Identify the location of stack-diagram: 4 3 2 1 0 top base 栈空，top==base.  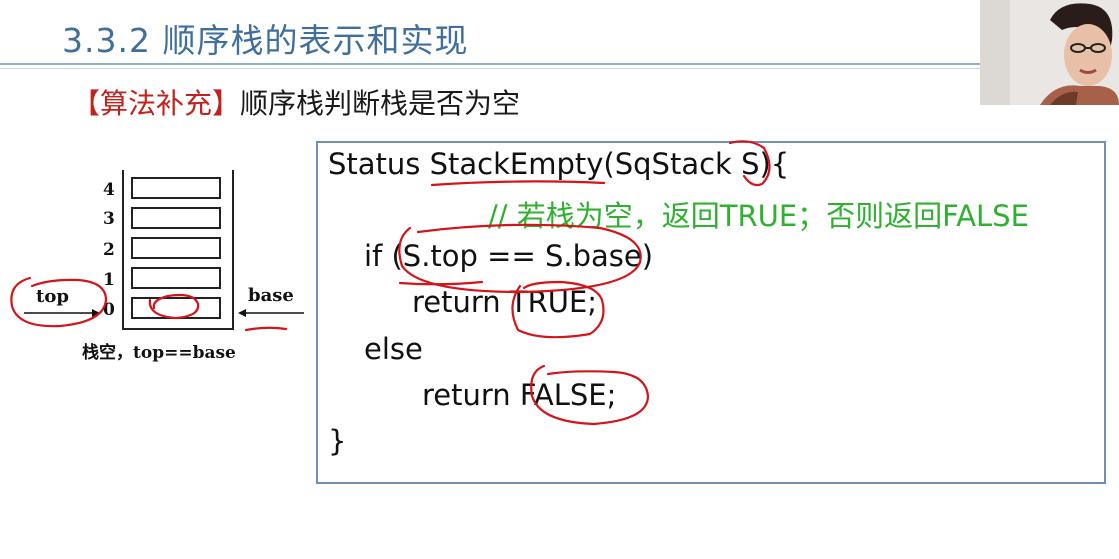
(155, 265).